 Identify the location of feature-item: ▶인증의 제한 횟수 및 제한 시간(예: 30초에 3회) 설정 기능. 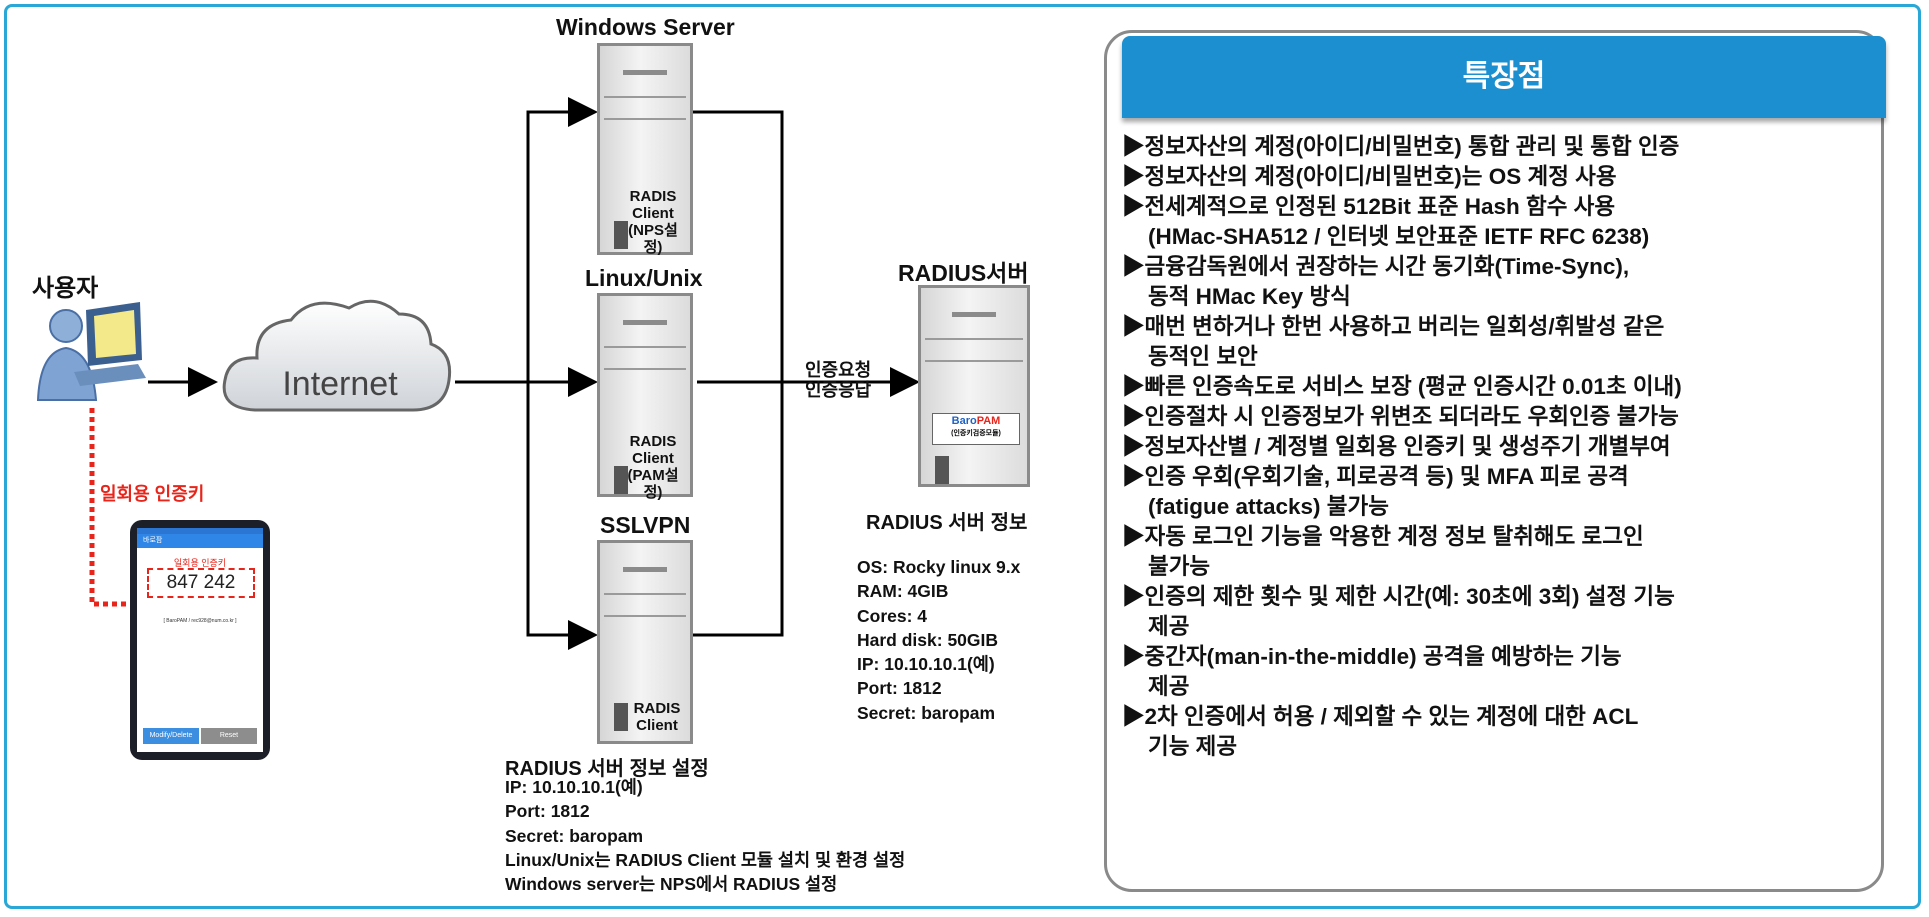
(1398, 596).